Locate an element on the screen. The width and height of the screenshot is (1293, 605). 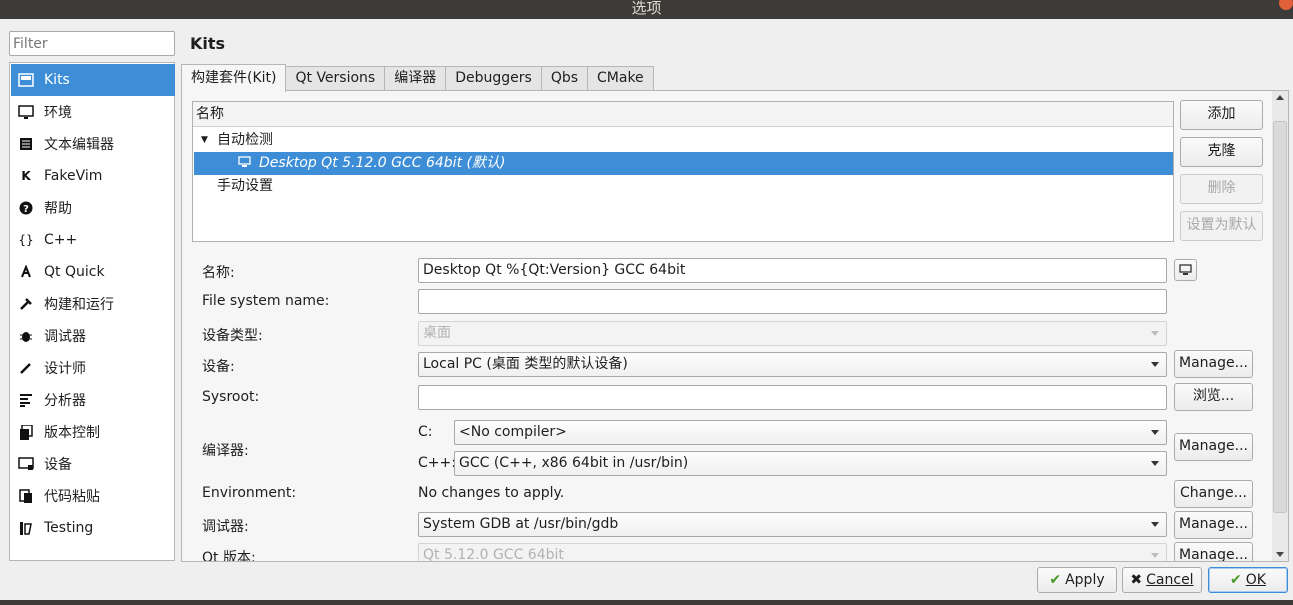
clone-button: 克隆 is located at coordinates (1221, 152).